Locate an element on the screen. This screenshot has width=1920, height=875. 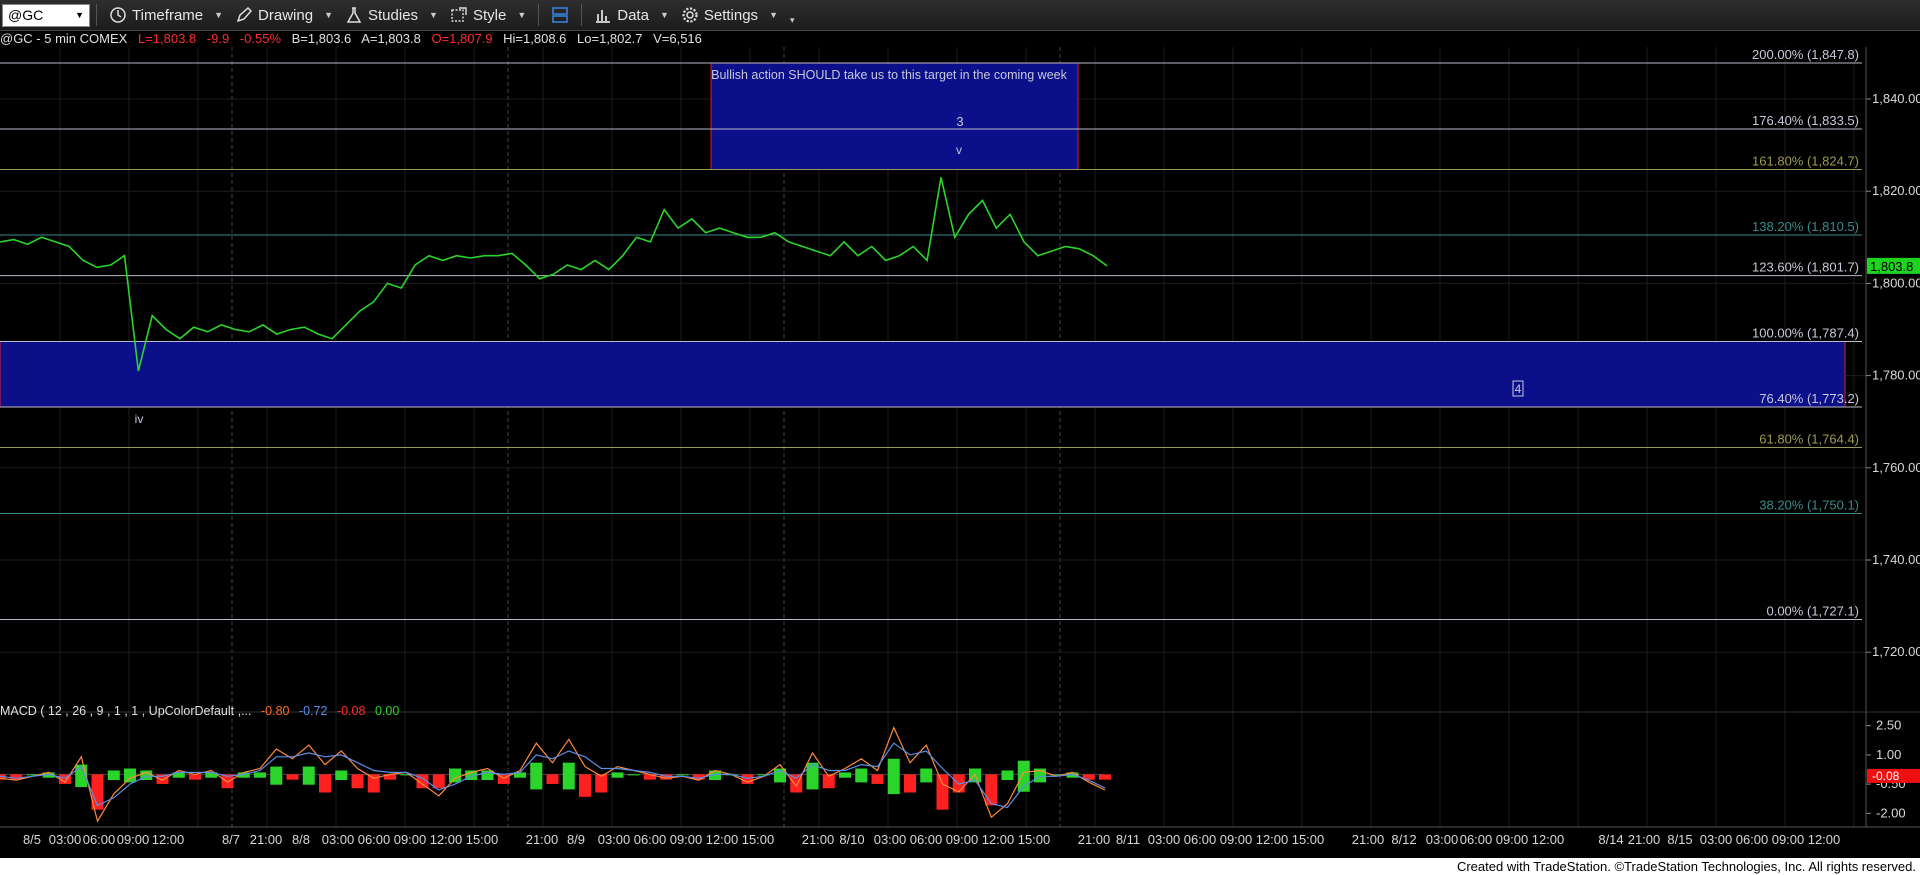
data-label: Data is located at coordinates (633, 15).